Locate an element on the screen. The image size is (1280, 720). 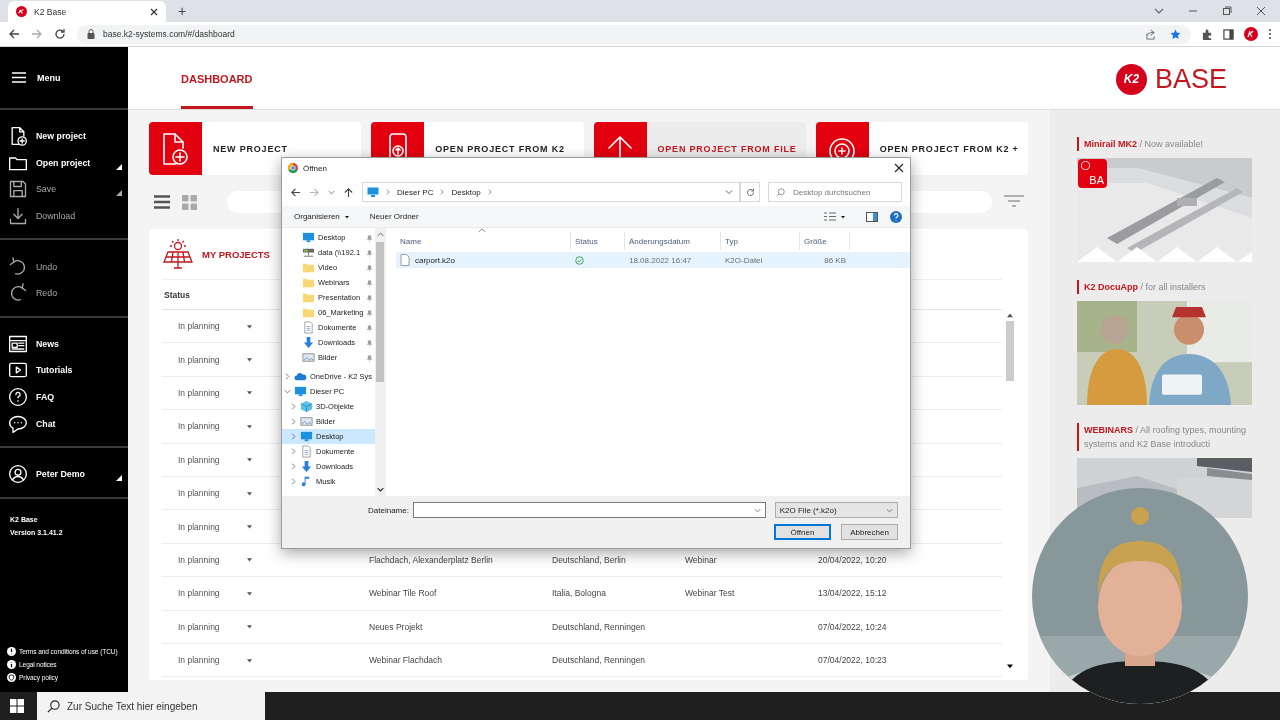
size-text: 86 KB is located at coordinates (835, 260).